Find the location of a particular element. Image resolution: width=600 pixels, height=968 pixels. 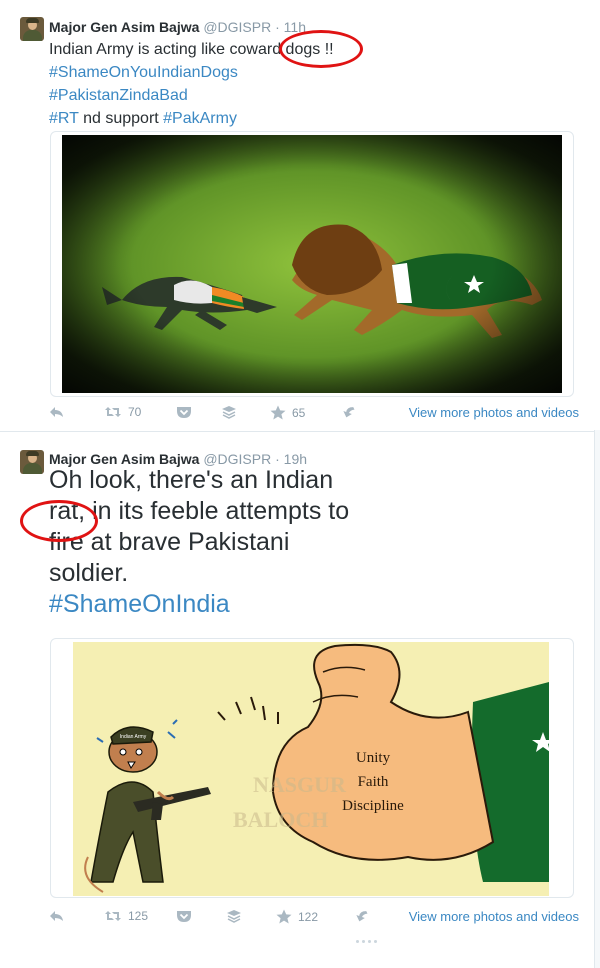

arm-text-line: Unity is located at coordinates (373, 758).